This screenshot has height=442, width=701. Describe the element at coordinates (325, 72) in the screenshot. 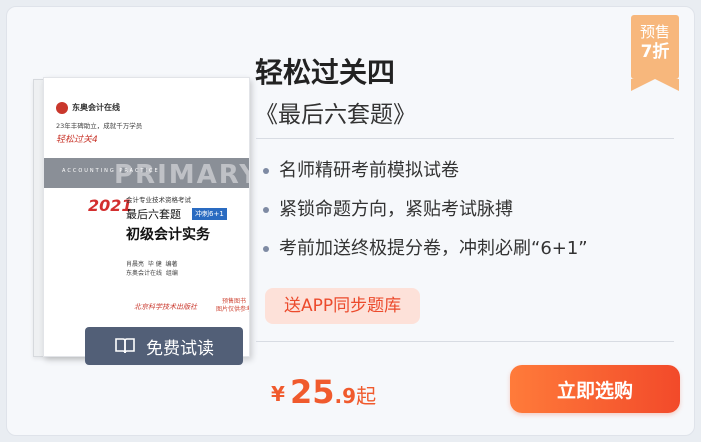

I see `product-title: 轻松过关四` at that location.